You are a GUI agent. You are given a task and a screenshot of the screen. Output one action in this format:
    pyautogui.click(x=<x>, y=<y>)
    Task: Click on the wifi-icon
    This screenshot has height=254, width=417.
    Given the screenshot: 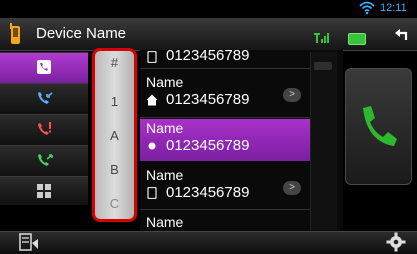 What is the action you would take?
    pyautogui.click(x=367, y=8)
    